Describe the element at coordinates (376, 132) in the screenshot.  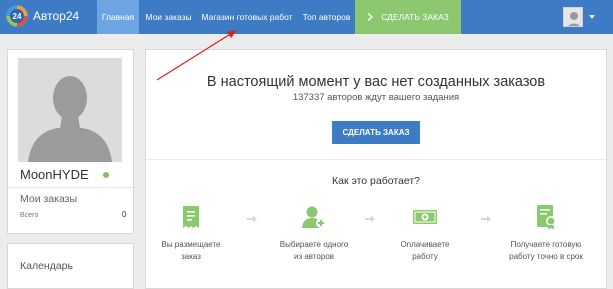
I see `make-order-cta-button: СДЕЛАТЬ ЗАКАЗ` at that location.